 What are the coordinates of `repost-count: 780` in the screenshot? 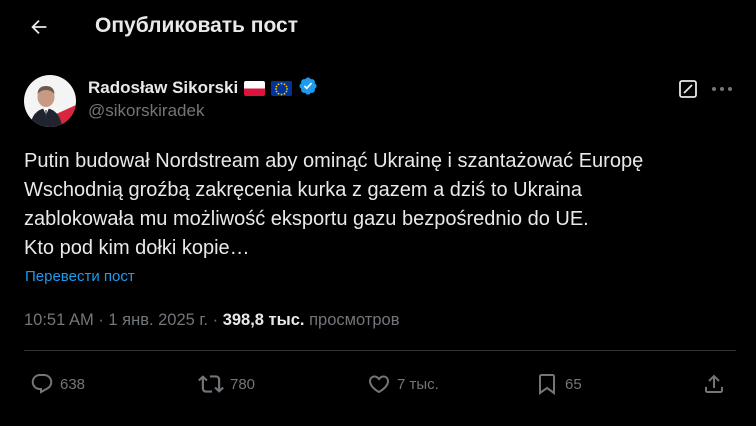 It's located at (243, 384).